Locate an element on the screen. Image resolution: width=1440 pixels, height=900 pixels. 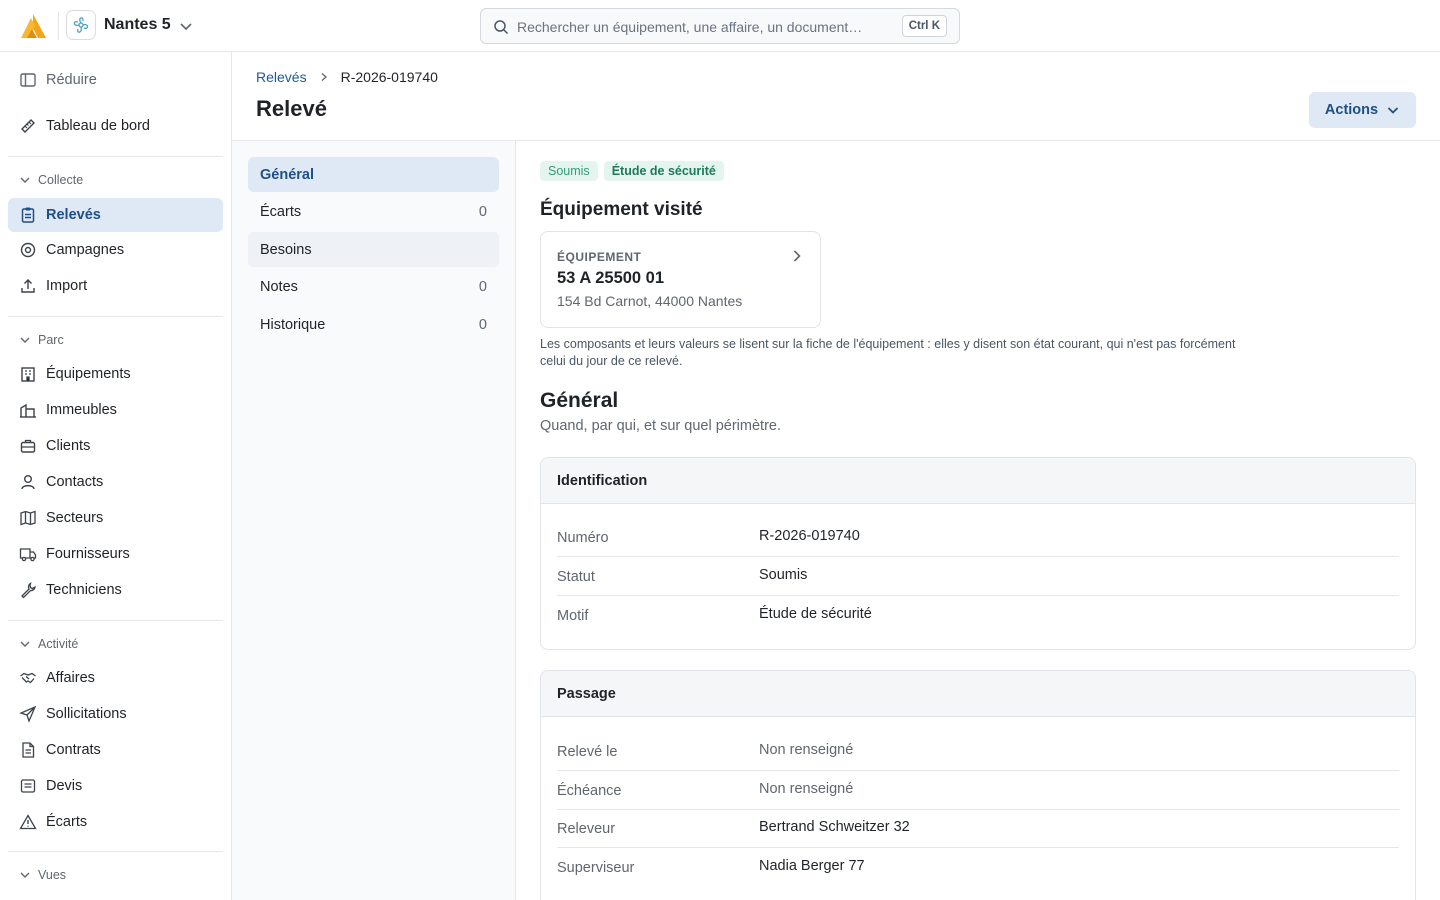
sidebar-item-label: Tableau de bord is located at coordinates (98, 126).